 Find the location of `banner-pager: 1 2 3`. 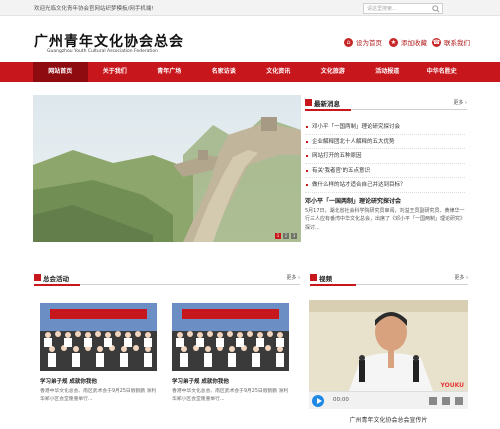

banner-pager: 1 2 3 is located at coordinates (286, 236).